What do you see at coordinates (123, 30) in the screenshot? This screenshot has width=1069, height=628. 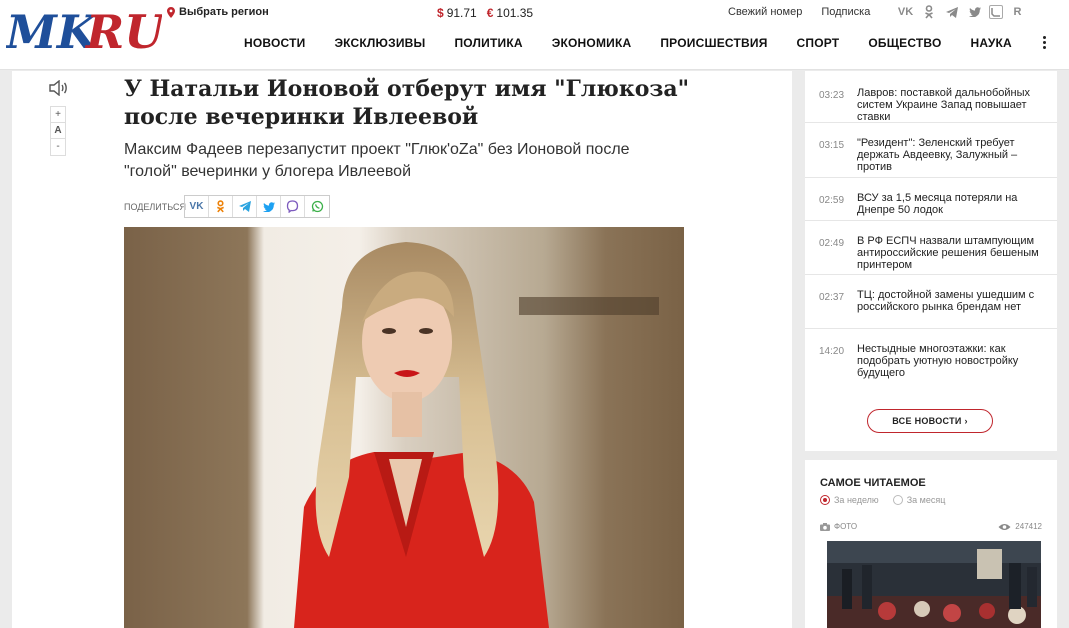 I see `svg-text: RU` at bounding box center [123, 30].